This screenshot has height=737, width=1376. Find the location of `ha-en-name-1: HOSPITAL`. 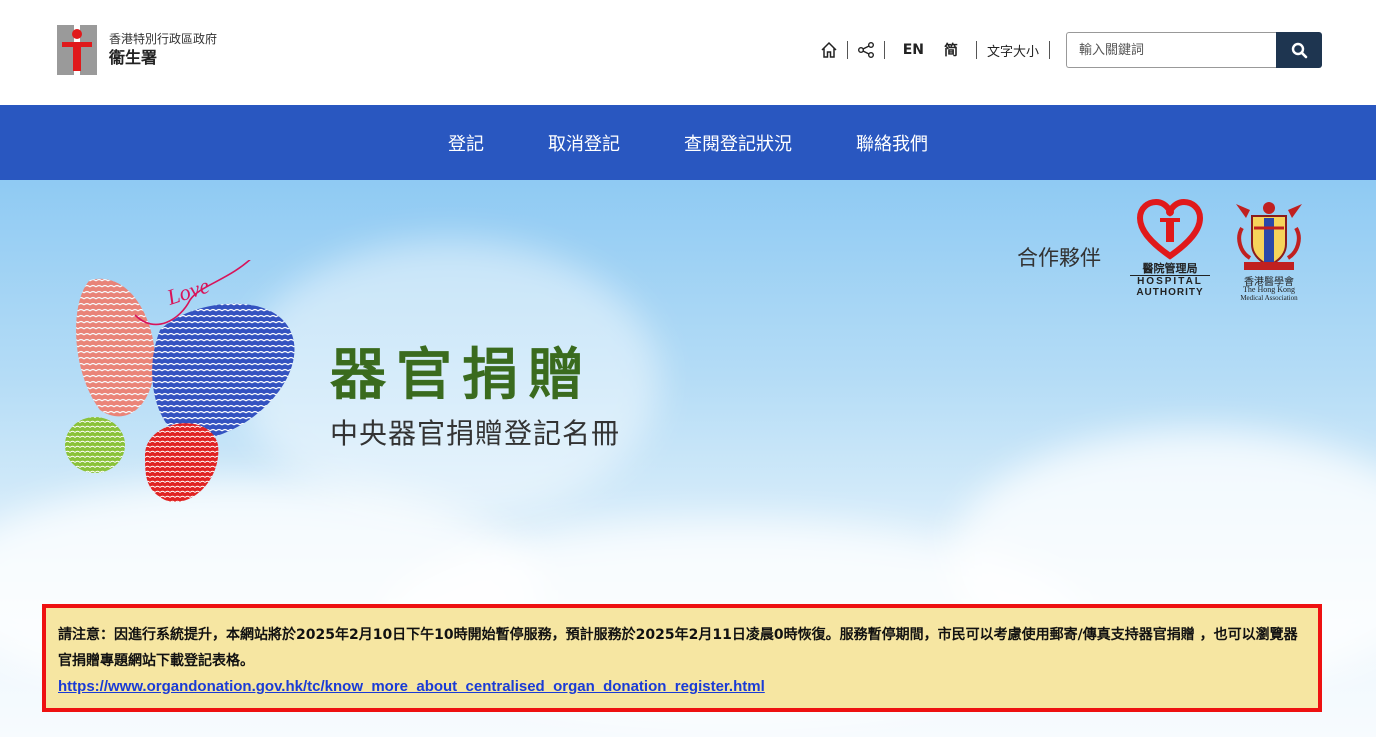

ha-en-name-1: HOSPITAL is located at coordinates (1170, 281).